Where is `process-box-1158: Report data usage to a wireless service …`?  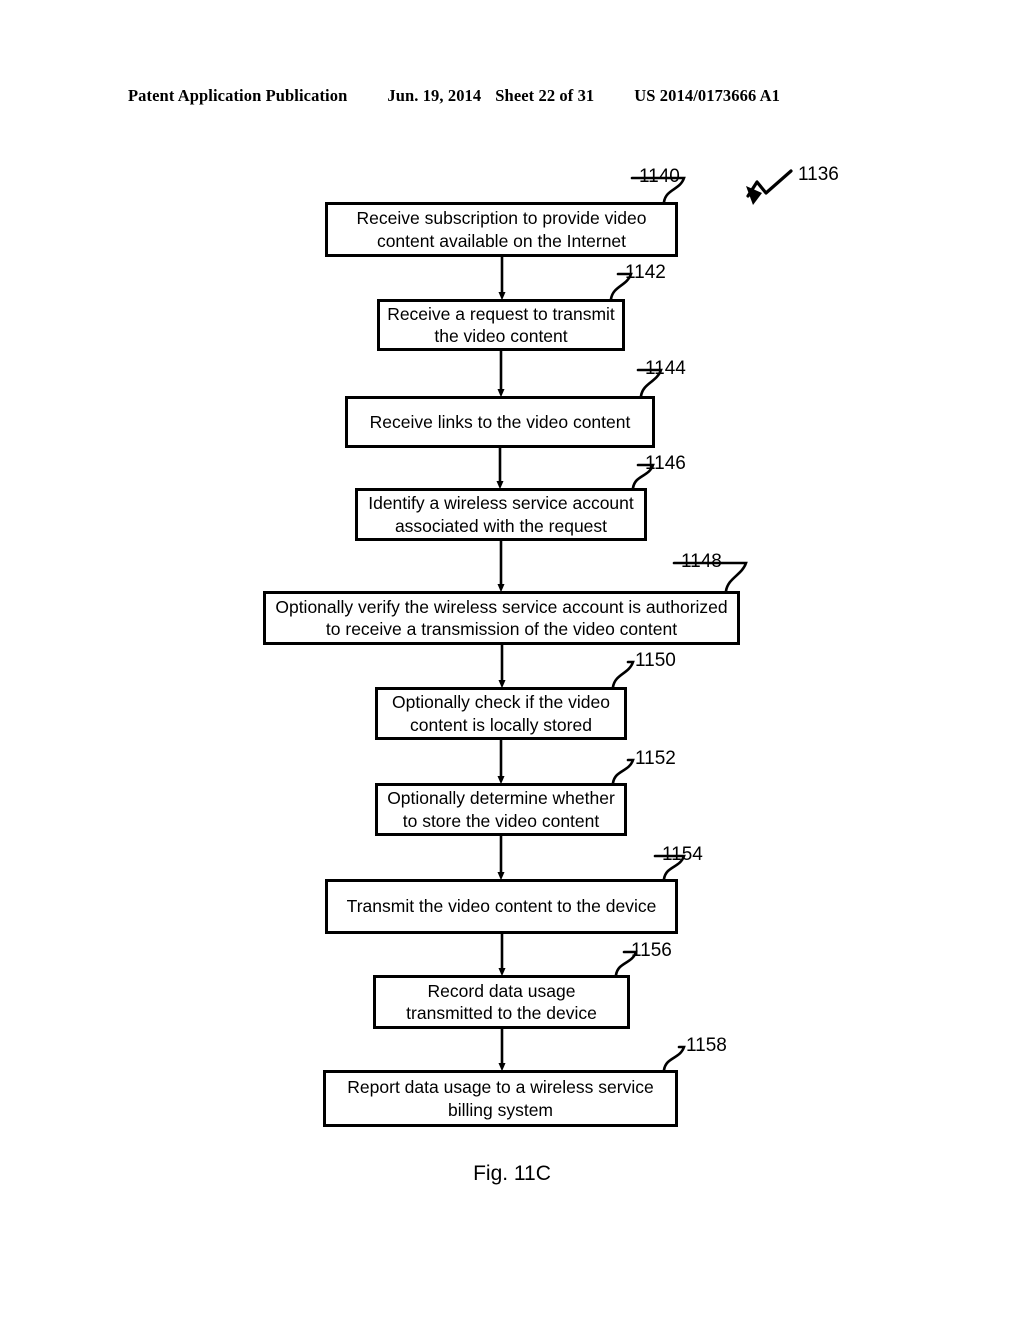
process-box-1158: Report data usage to a wireless service … is located at coordinates (500, 1098).